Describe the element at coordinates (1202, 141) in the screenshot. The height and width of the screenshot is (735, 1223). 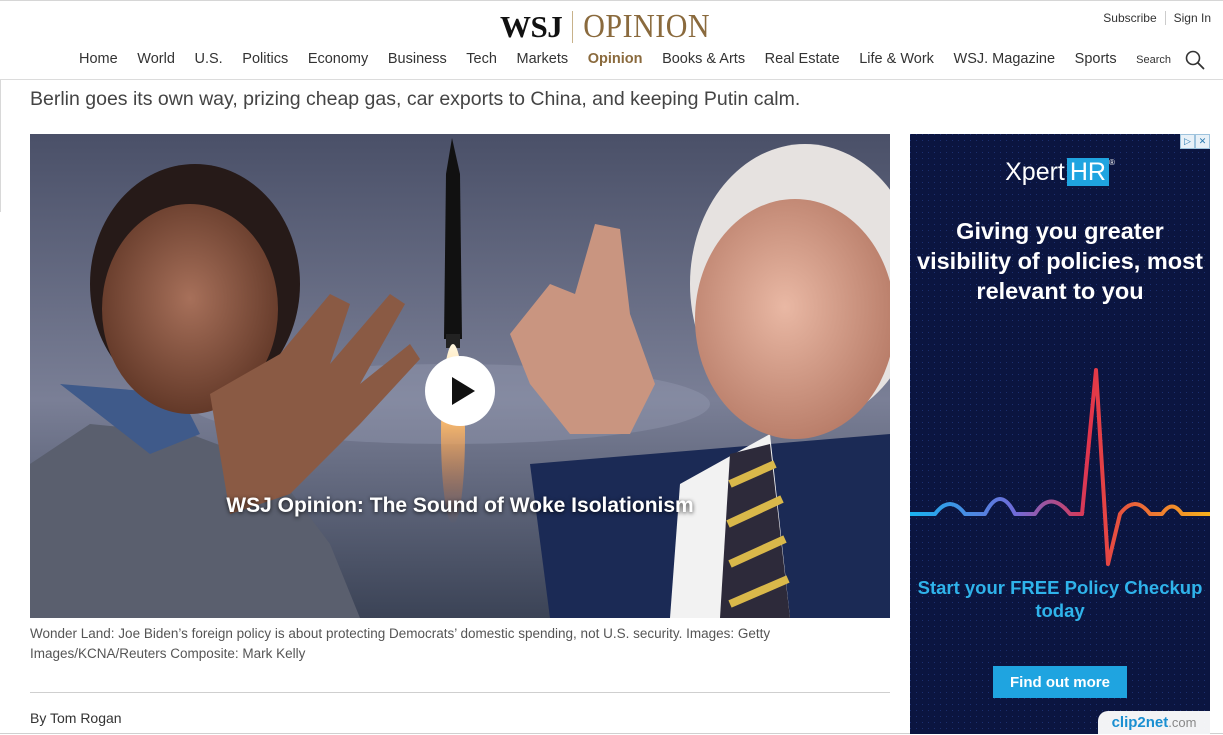
I see `ad-close-icon: ✕` at that location.